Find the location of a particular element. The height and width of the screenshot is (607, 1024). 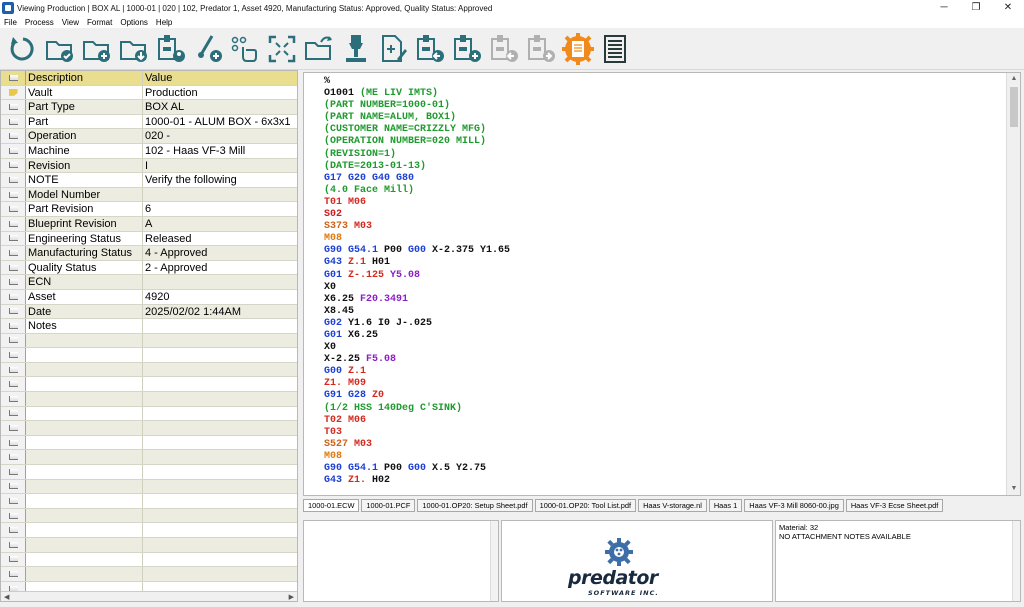

attachment-tab: Haas VF-3 Mill 8060-00.jpg is located at coordinates (794, 505).